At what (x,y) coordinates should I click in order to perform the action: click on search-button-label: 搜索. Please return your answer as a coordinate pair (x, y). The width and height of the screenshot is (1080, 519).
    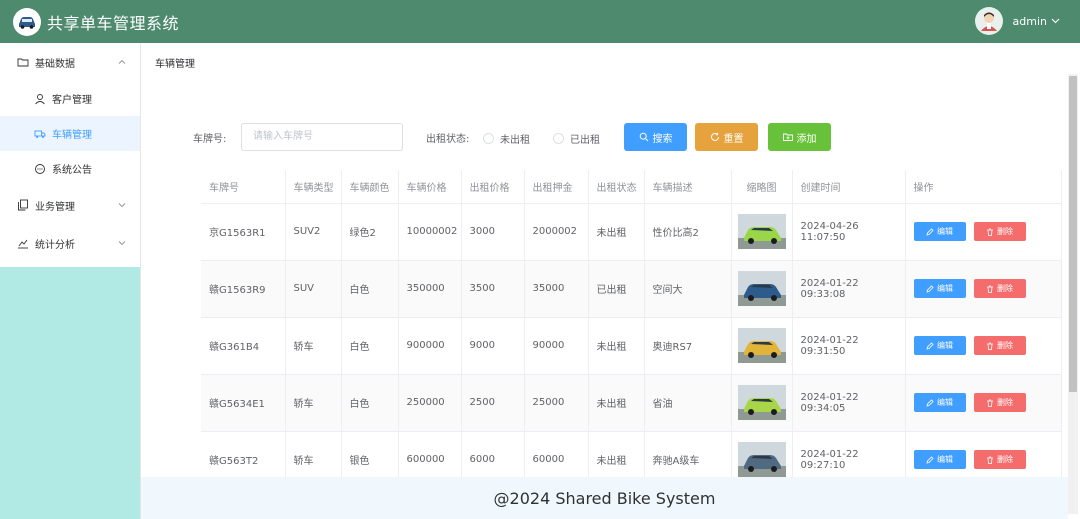
    Looking at the image, I should click on (662, 139).